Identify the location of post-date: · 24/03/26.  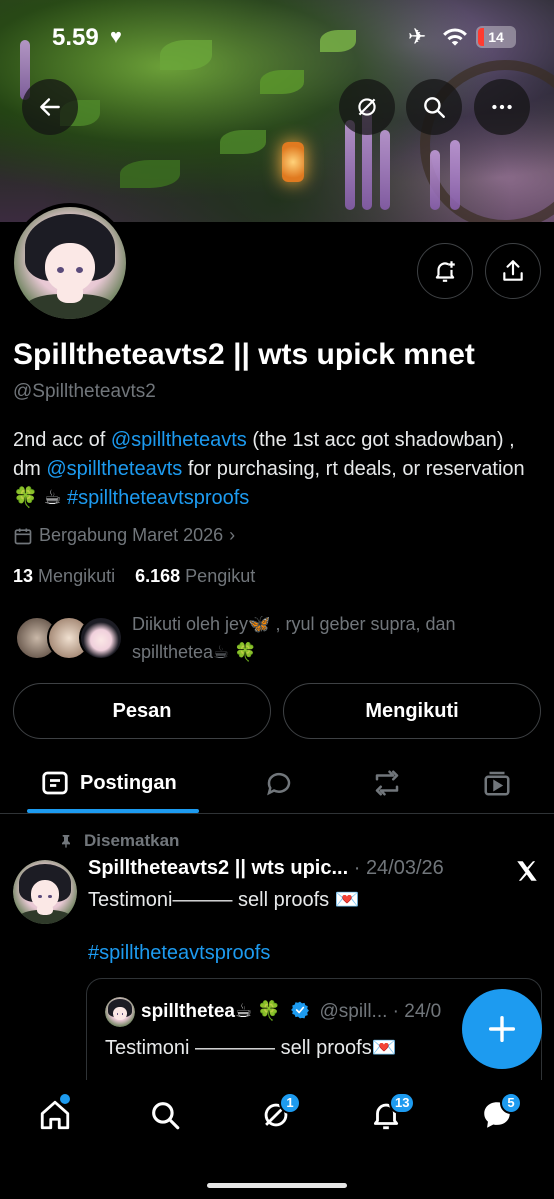
(398, 868).